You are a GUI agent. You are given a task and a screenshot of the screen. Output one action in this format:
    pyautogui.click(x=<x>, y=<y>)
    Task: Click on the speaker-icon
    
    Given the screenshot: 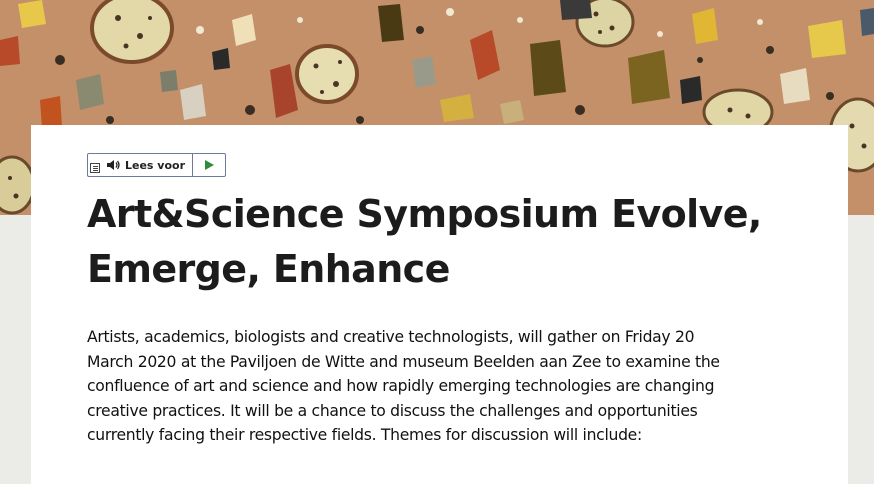 What is the action you would take?
    pyautogui.click(x=113, y=165)
    